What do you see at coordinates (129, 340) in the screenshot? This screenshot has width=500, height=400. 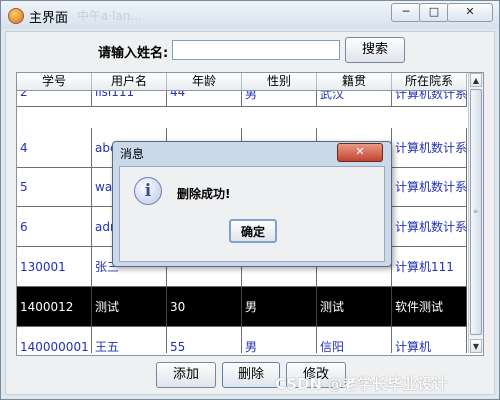 I see `table-cell-username: 王五` at bounding box center [129, 340].